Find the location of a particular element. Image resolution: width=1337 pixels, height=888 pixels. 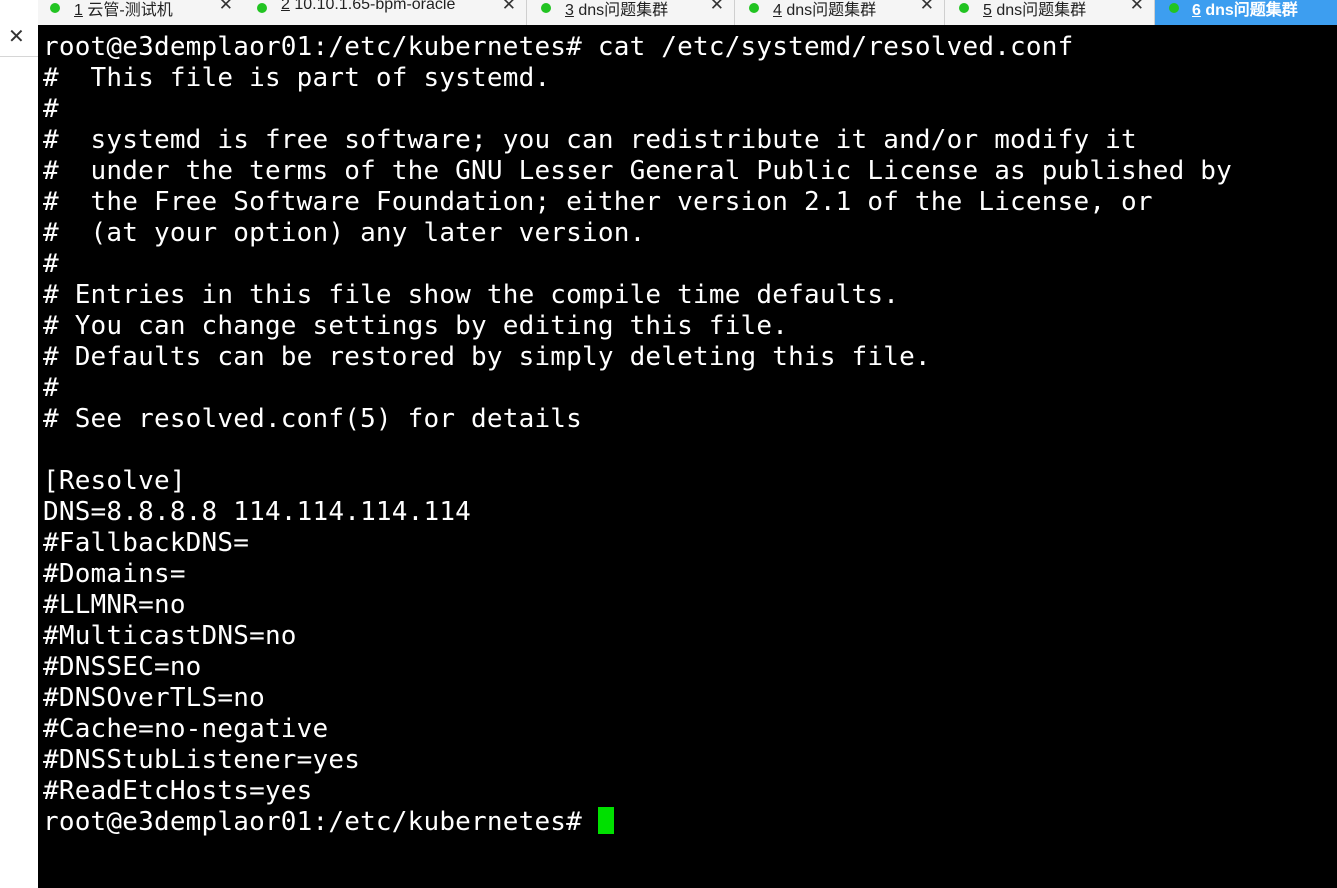

close-icon: ✕ is located at coordinates (16, 36).